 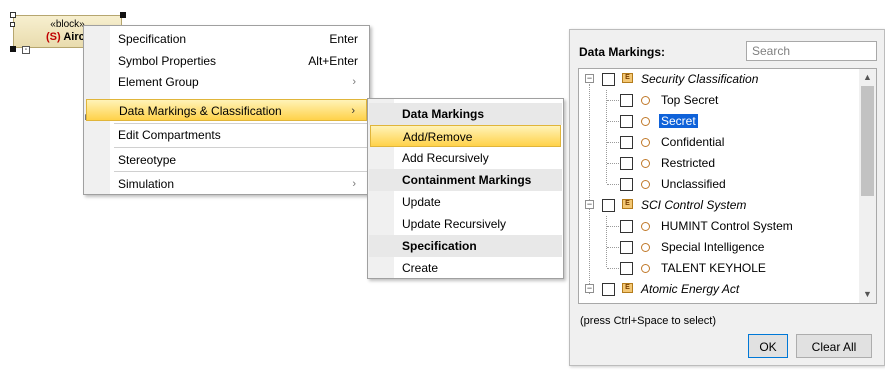 What do you see at coordinates (622, 52) in the screenshot?
I see `panel-title: Data Markings:` at bounding box center [622, 52].